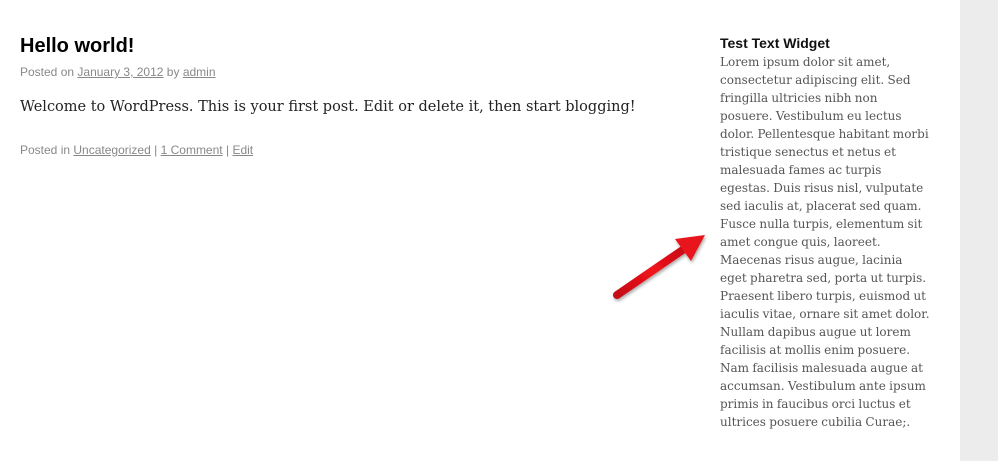  Describe the element at coordinates (242, 150) in the screenshot. I see `edit-link: Edit` at that location.